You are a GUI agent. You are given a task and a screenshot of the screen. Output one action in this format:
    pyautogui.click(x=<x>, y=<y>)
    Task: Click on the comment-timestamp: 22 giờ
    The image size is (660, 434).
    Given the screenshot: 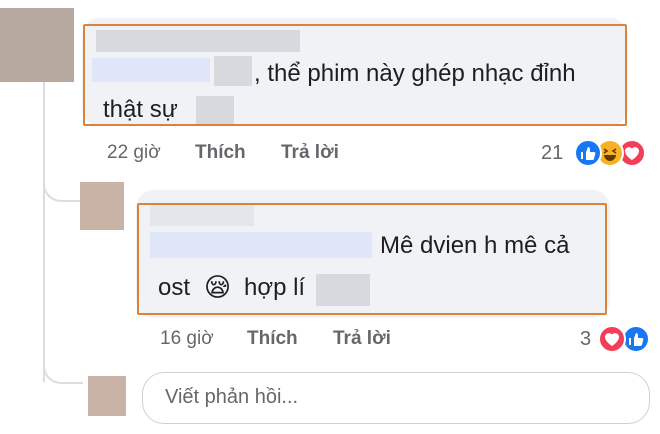 What is the action you would take?
    pyautogui.click(x=134, y=153)
    